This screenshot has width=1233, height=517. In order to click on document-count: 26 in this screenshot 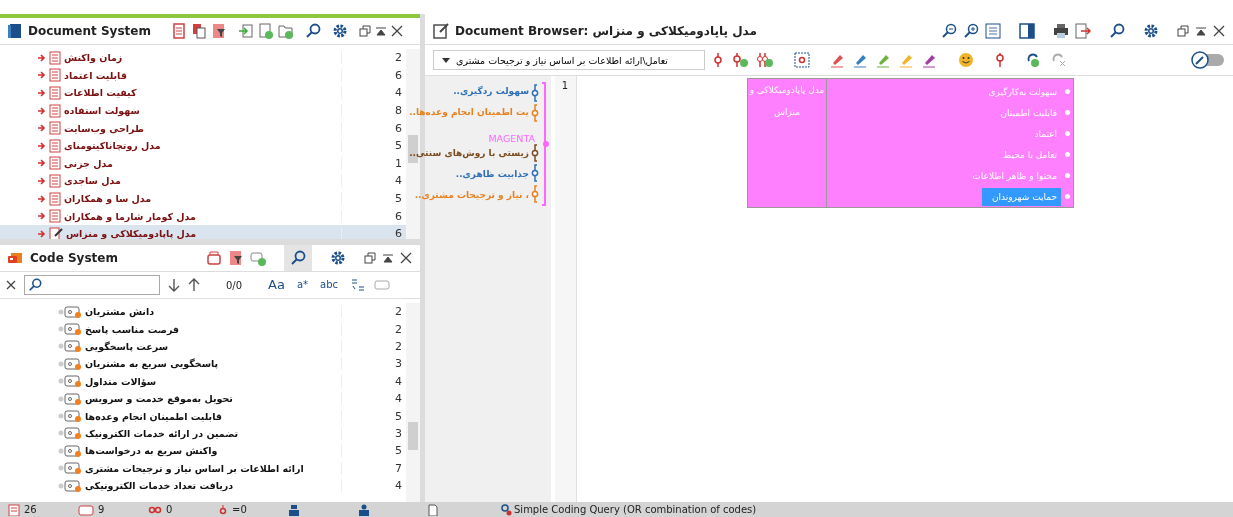, I will do `click(30, 509)`.